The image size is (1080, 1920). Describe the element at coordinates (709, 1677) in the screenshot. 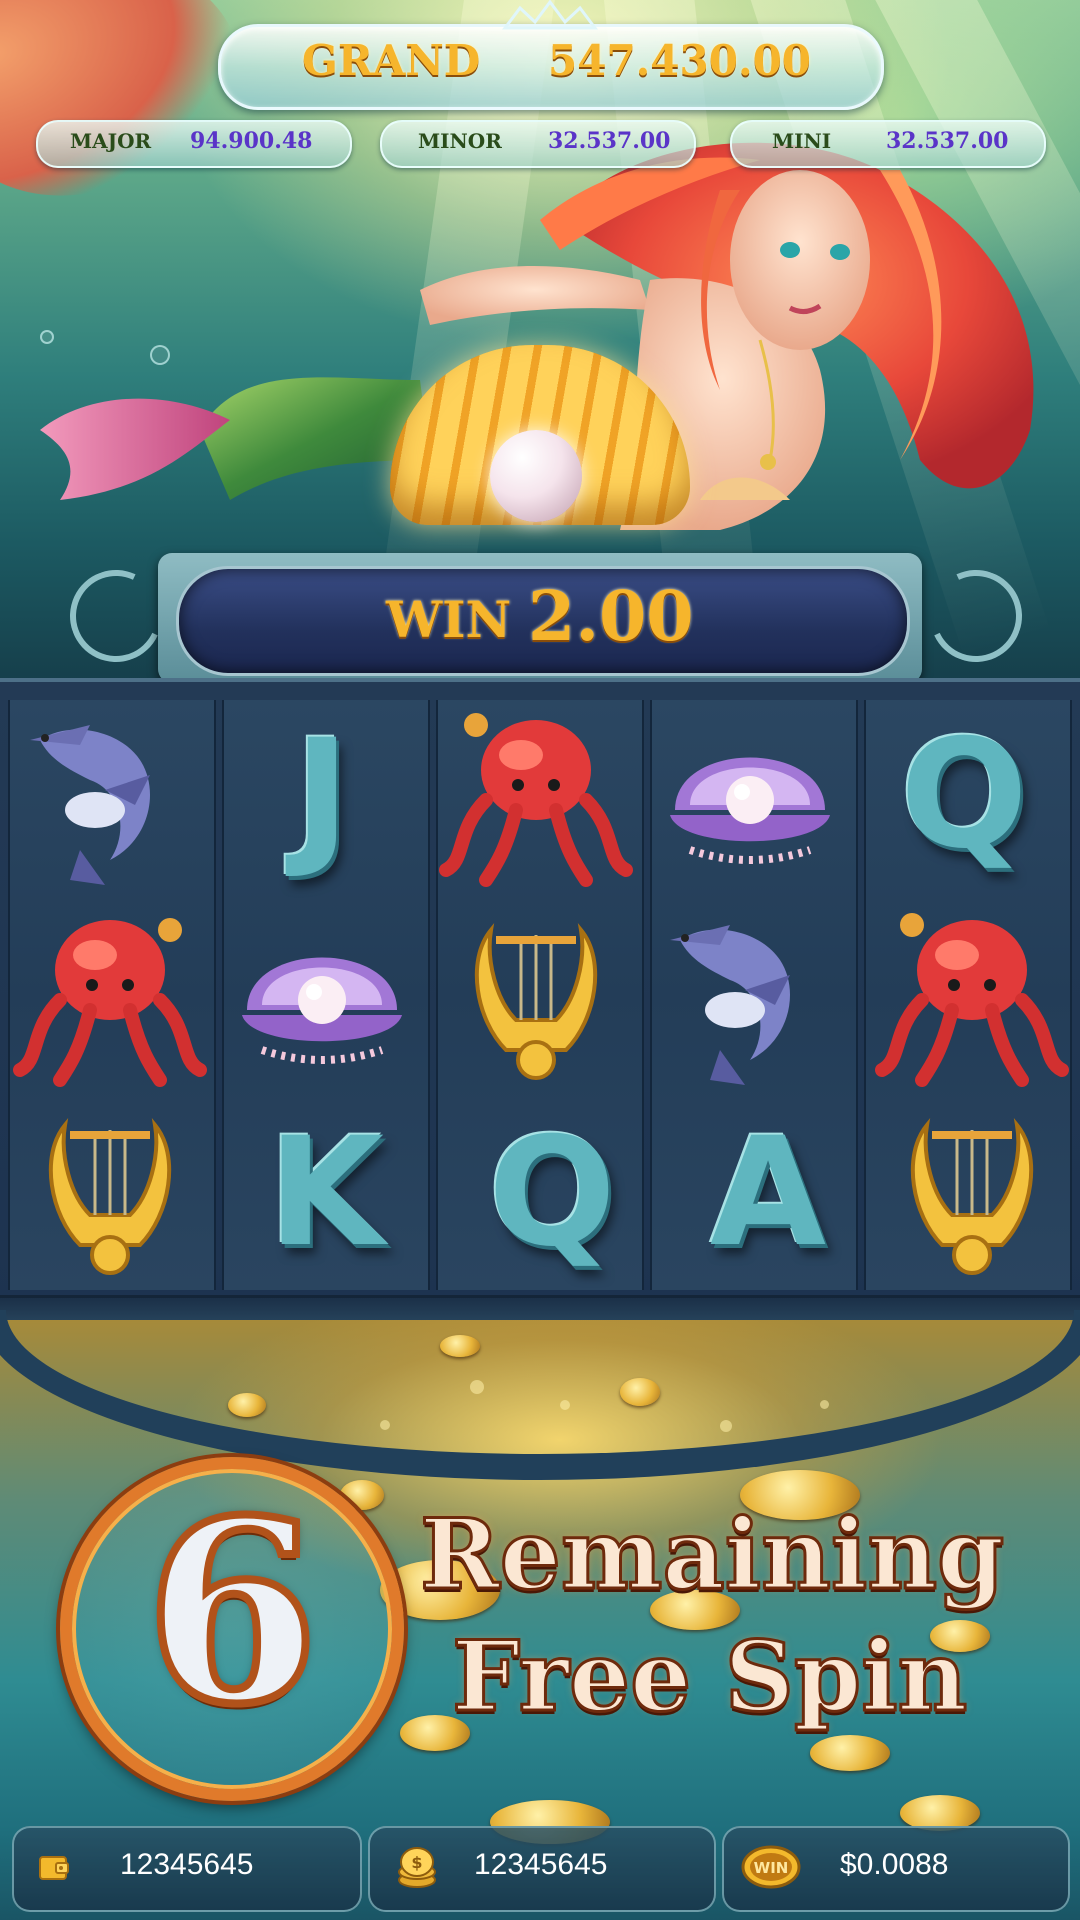

I see `free-spin-text: Free Spin` at that location.